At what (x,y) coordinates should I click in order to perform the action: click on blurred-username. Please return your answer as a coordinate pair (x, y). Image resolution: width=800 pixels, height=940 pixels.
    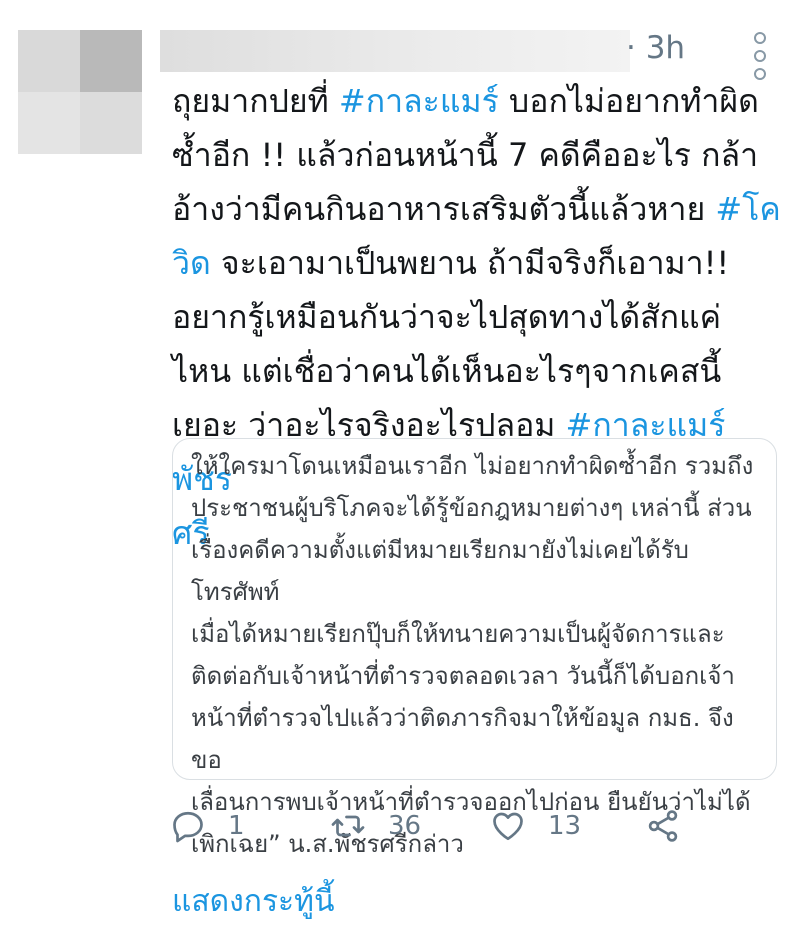
    Looking at the image, I should click on (395, 51).